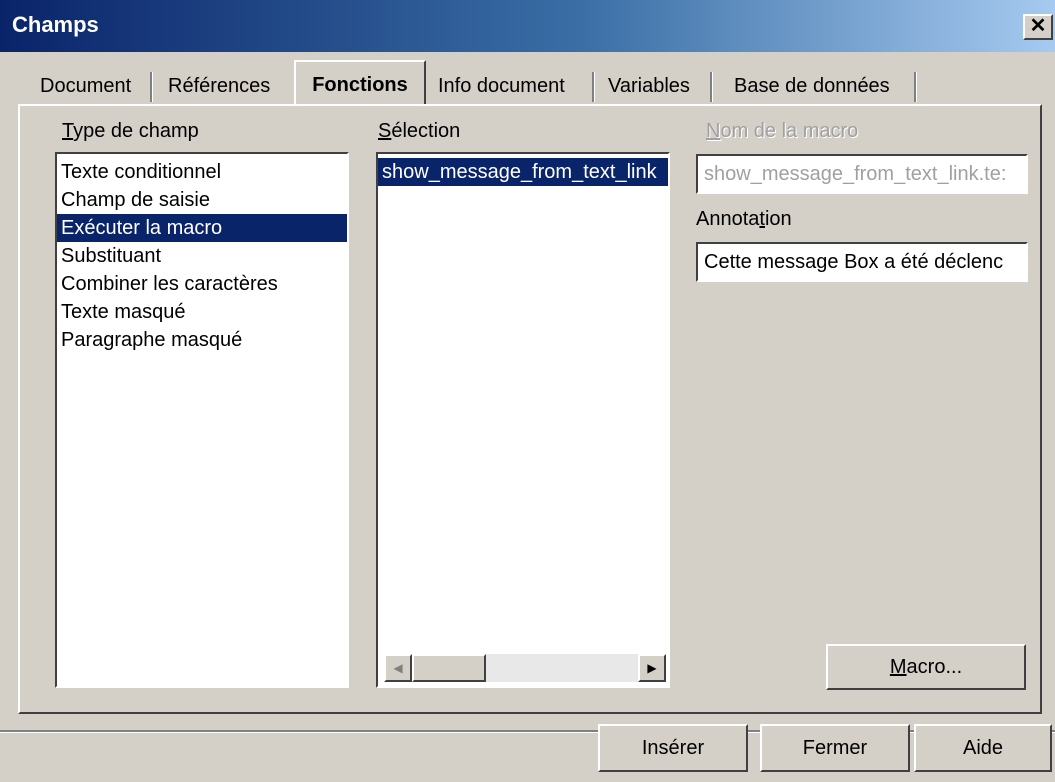 The width and height of the screenshot is (1055, 782). I want to click on scroll-right-button: ▶, so click(652, 668).